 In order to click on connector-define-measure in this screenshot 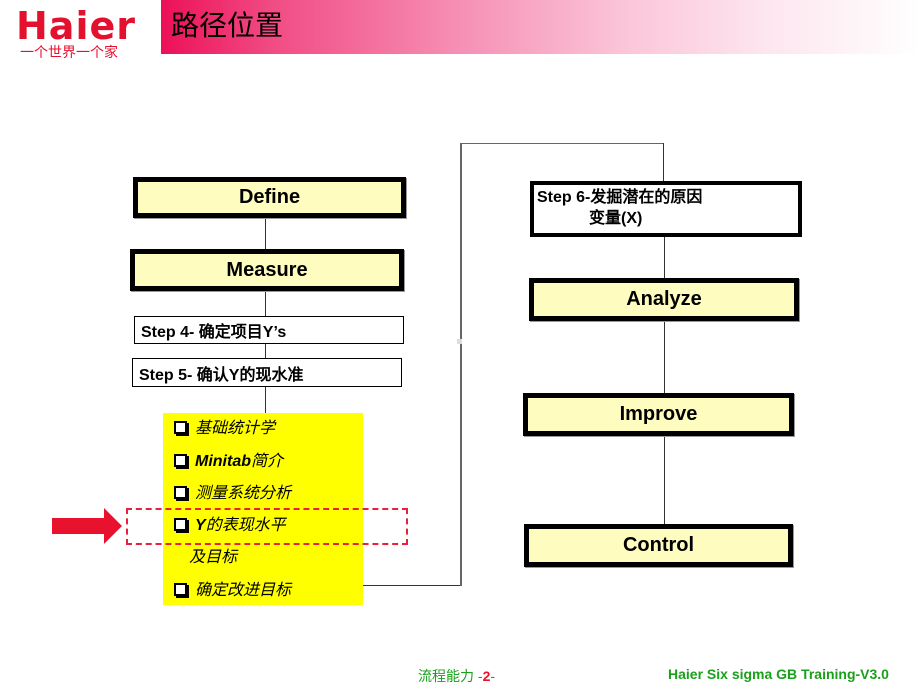, I will do `click(265, 233)`.